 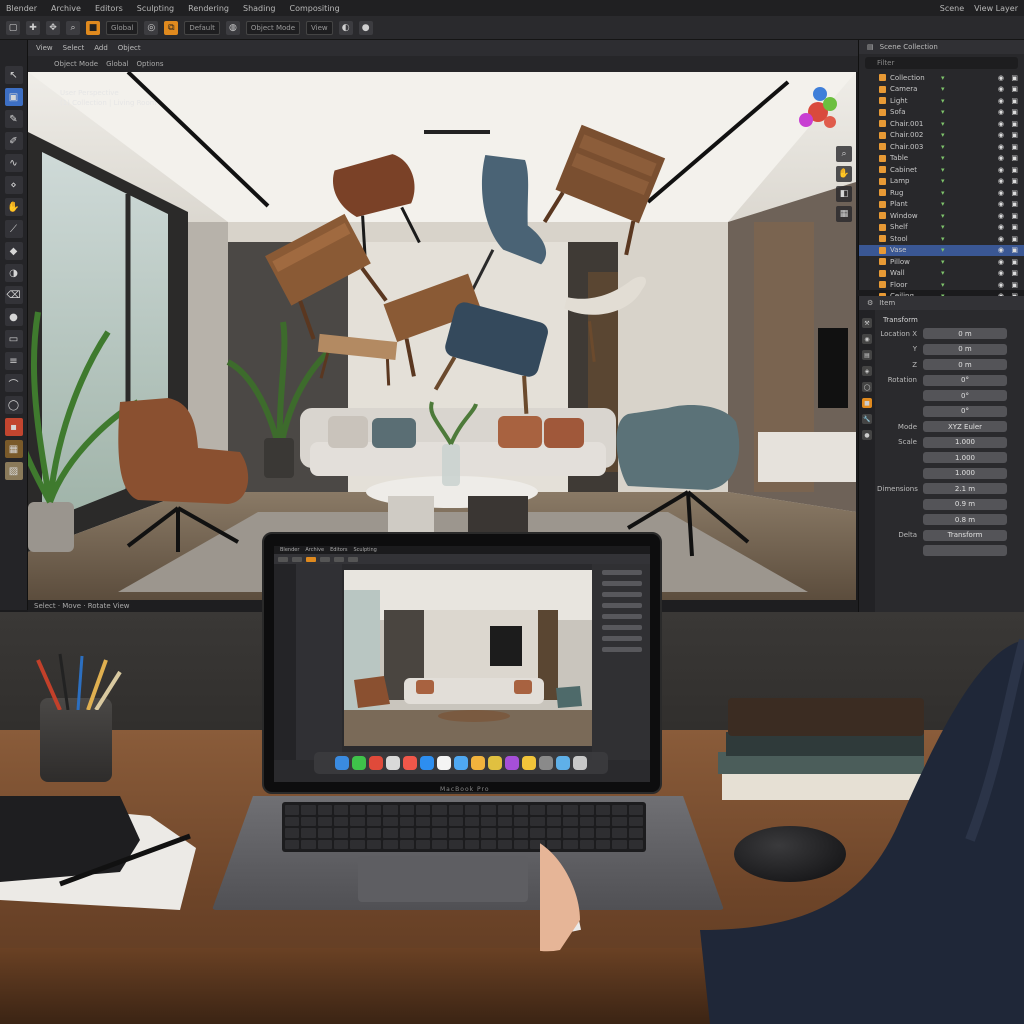 What do you see at coordinates (122, 27) in the screenshot?
I see `orientation-field: Global` at bounding box center [122, 27].